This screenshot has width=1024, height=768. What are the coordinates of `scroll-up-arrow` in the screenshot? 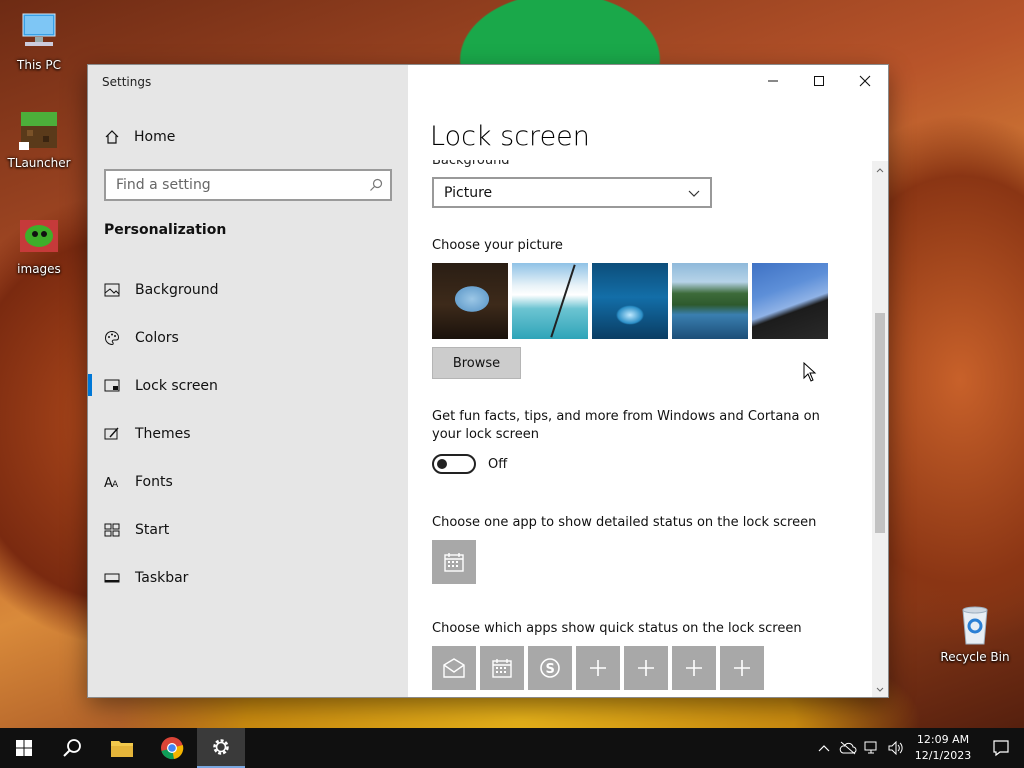 It's located at (880, 170).